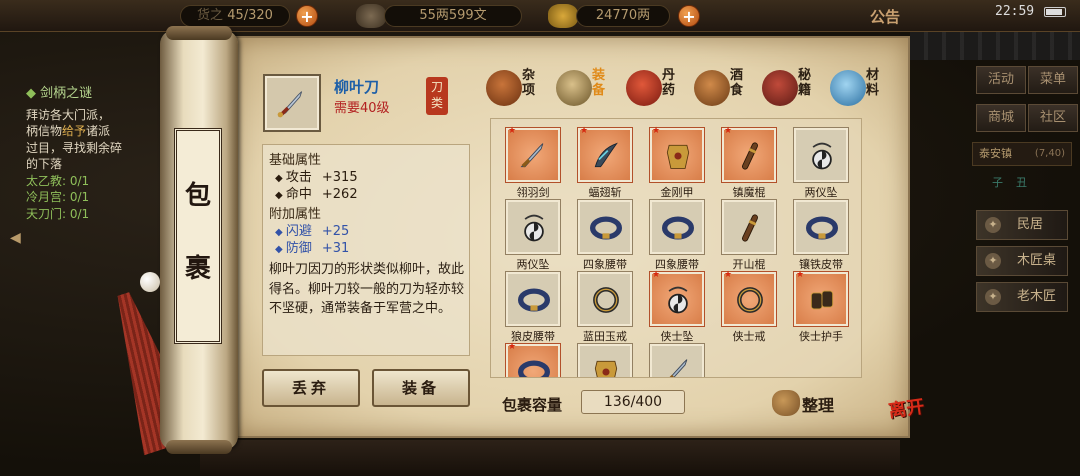 This screenshot has height=476, width=1080. Describe the element at coordinates (633, 402) in the screenshot. I see `capacity-value: 136/400` at that location.